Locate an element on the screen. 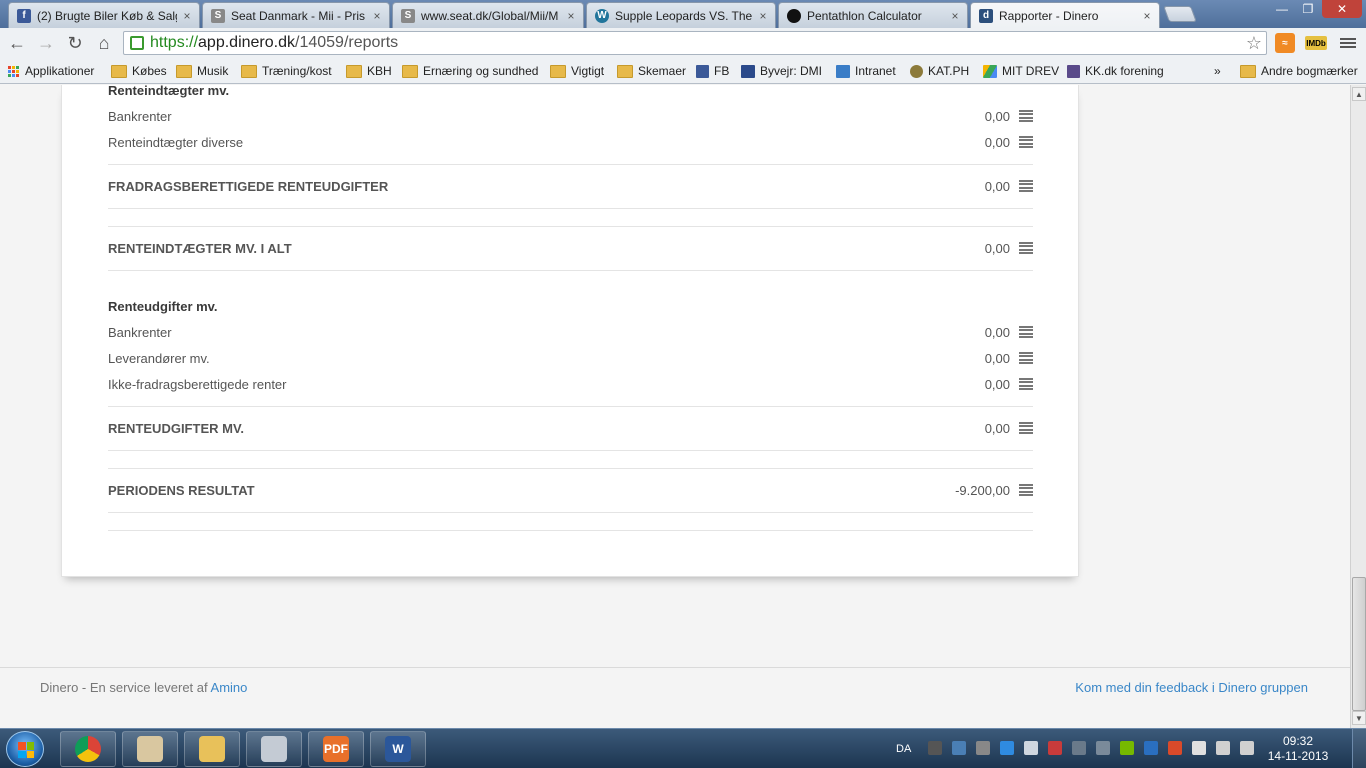 The width and height of the screenshot is (1366, 768). feedback-link: Kom med din feedback i Dinero gruppen is located at coordinates (1191, 687).